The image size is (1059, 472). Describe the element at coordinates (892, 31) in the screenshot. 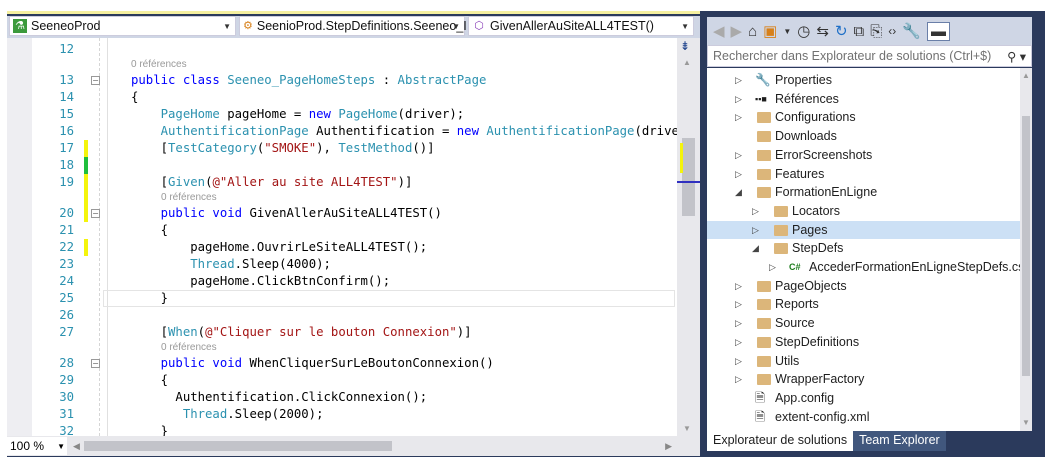

I see `view-code-icon: ‹›` at that location.